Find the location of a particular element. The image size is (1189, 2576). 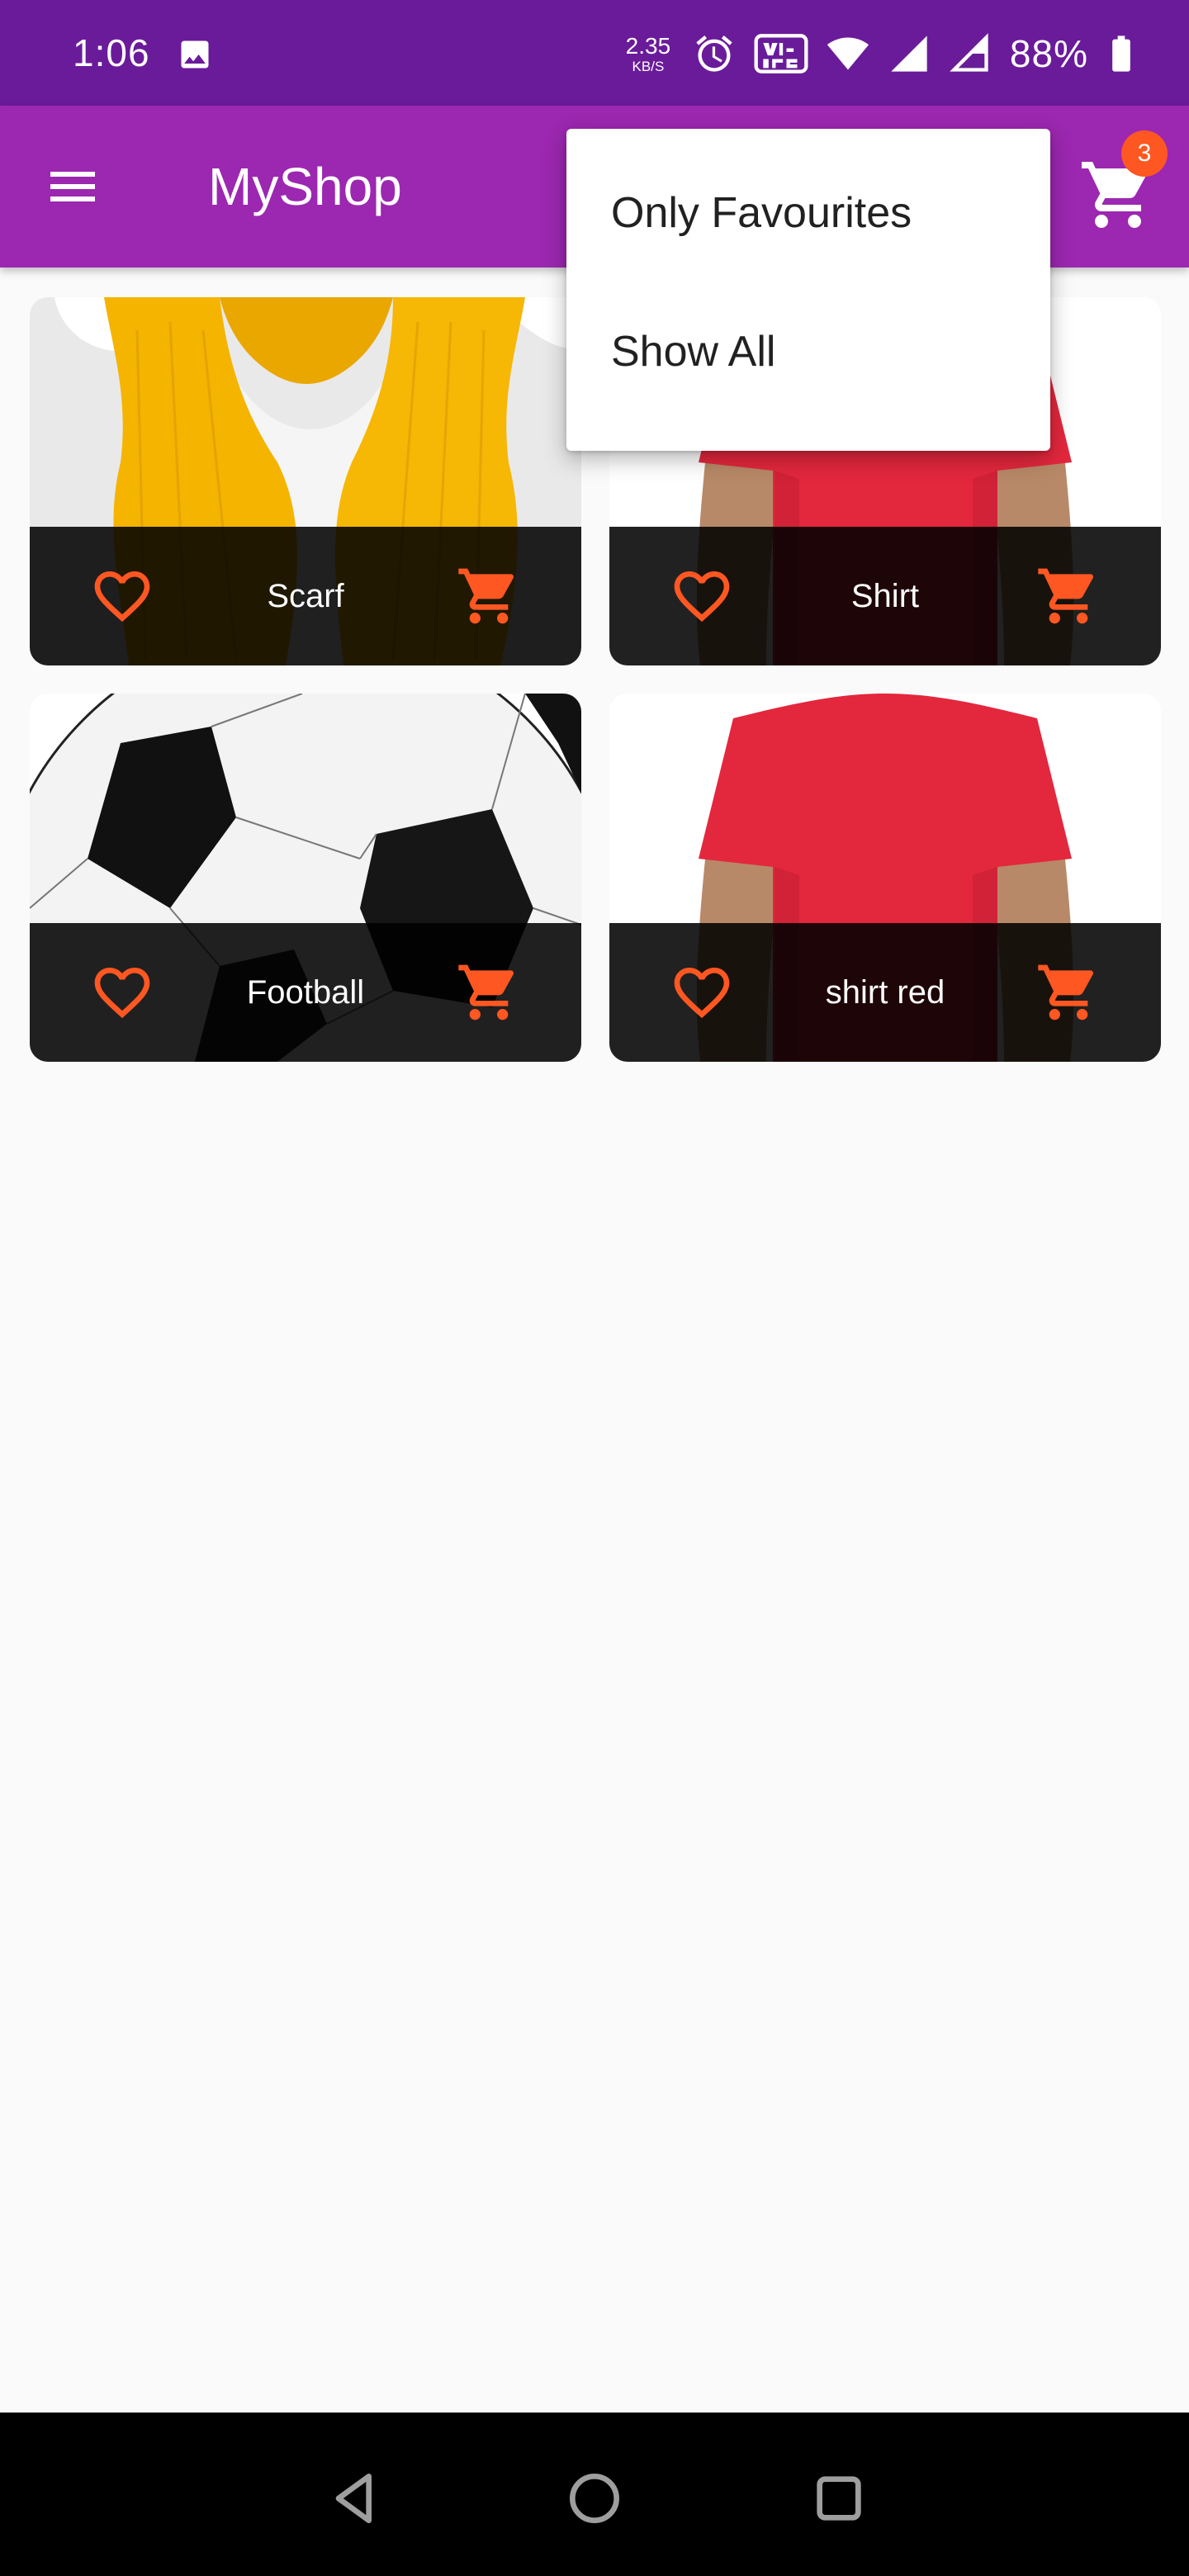

menu-icon is located at coordinates (72, 186).